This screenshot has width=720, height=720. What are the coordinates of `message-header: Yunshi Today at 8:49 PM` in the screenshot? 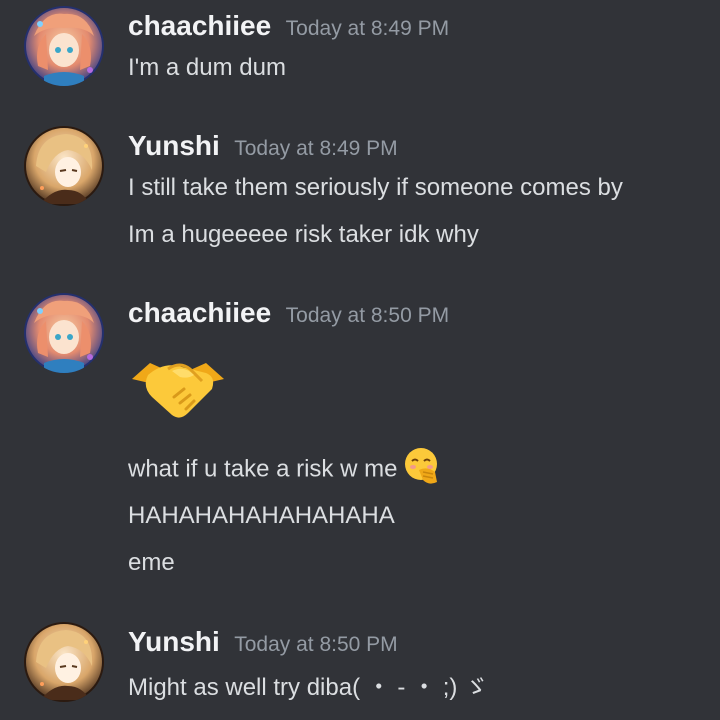 It's located at (263, 146).